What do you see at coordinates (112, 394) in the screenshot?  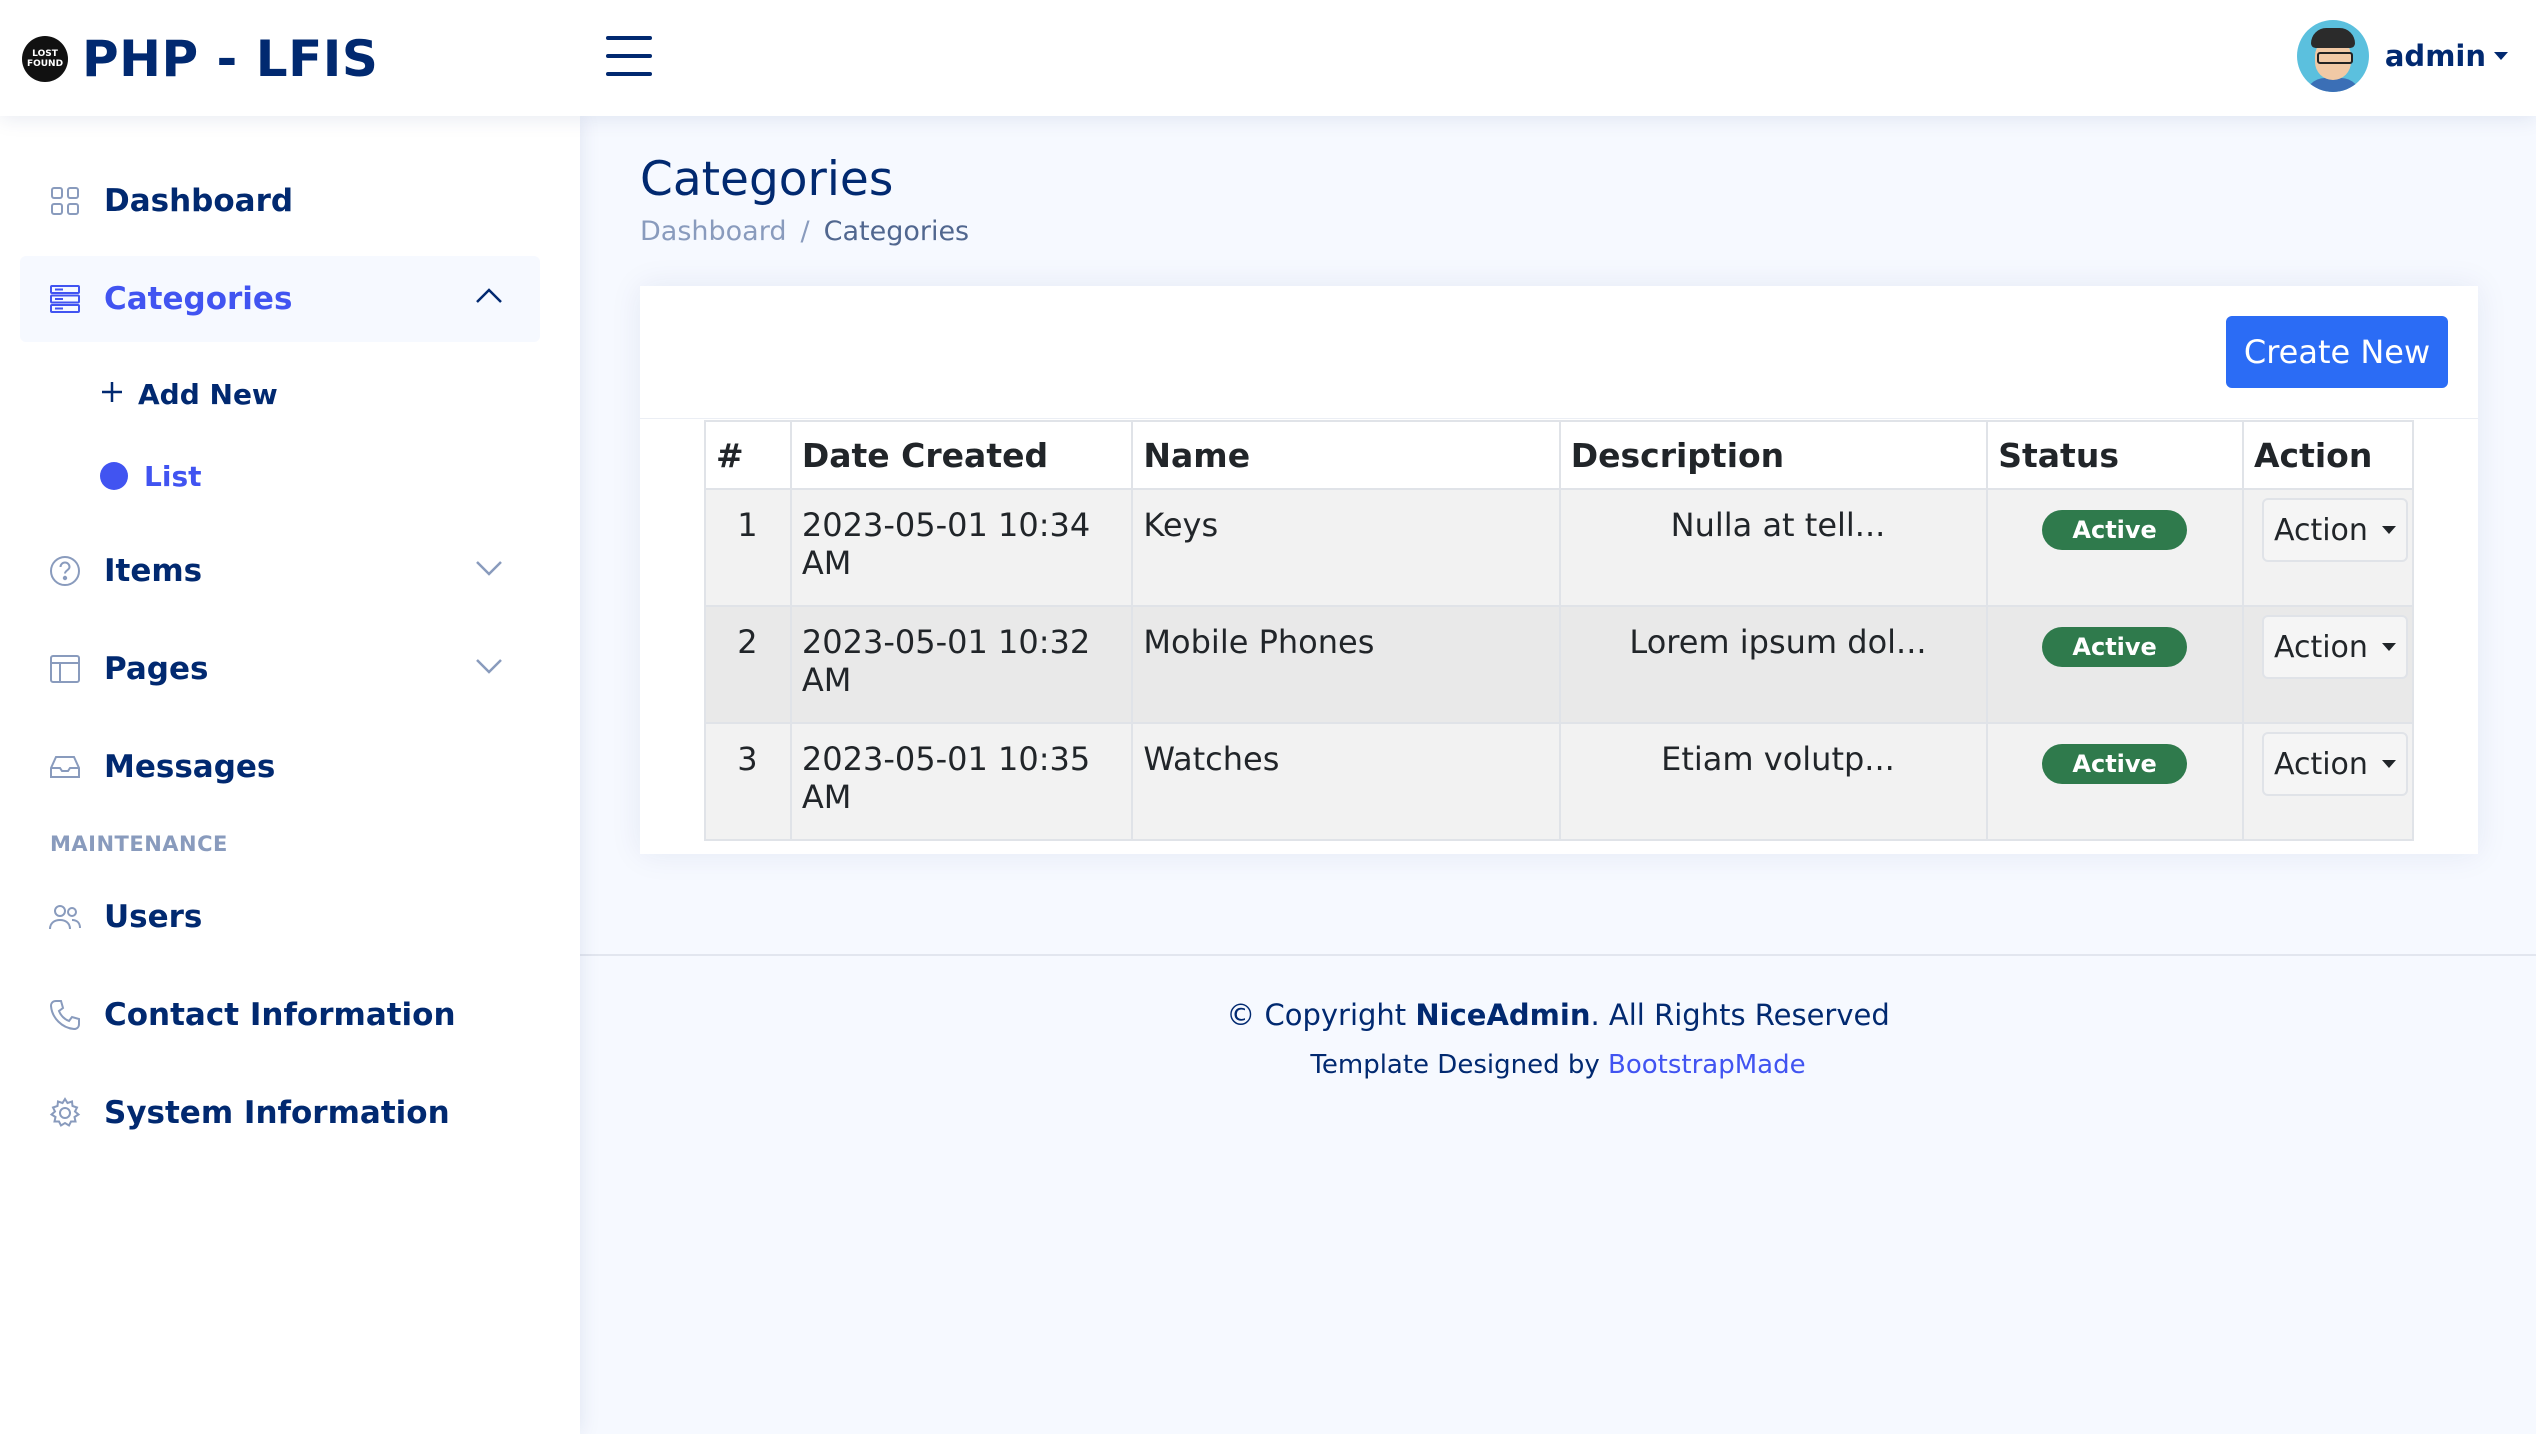 I see `plus-icon` at bounding box center [112, 394].